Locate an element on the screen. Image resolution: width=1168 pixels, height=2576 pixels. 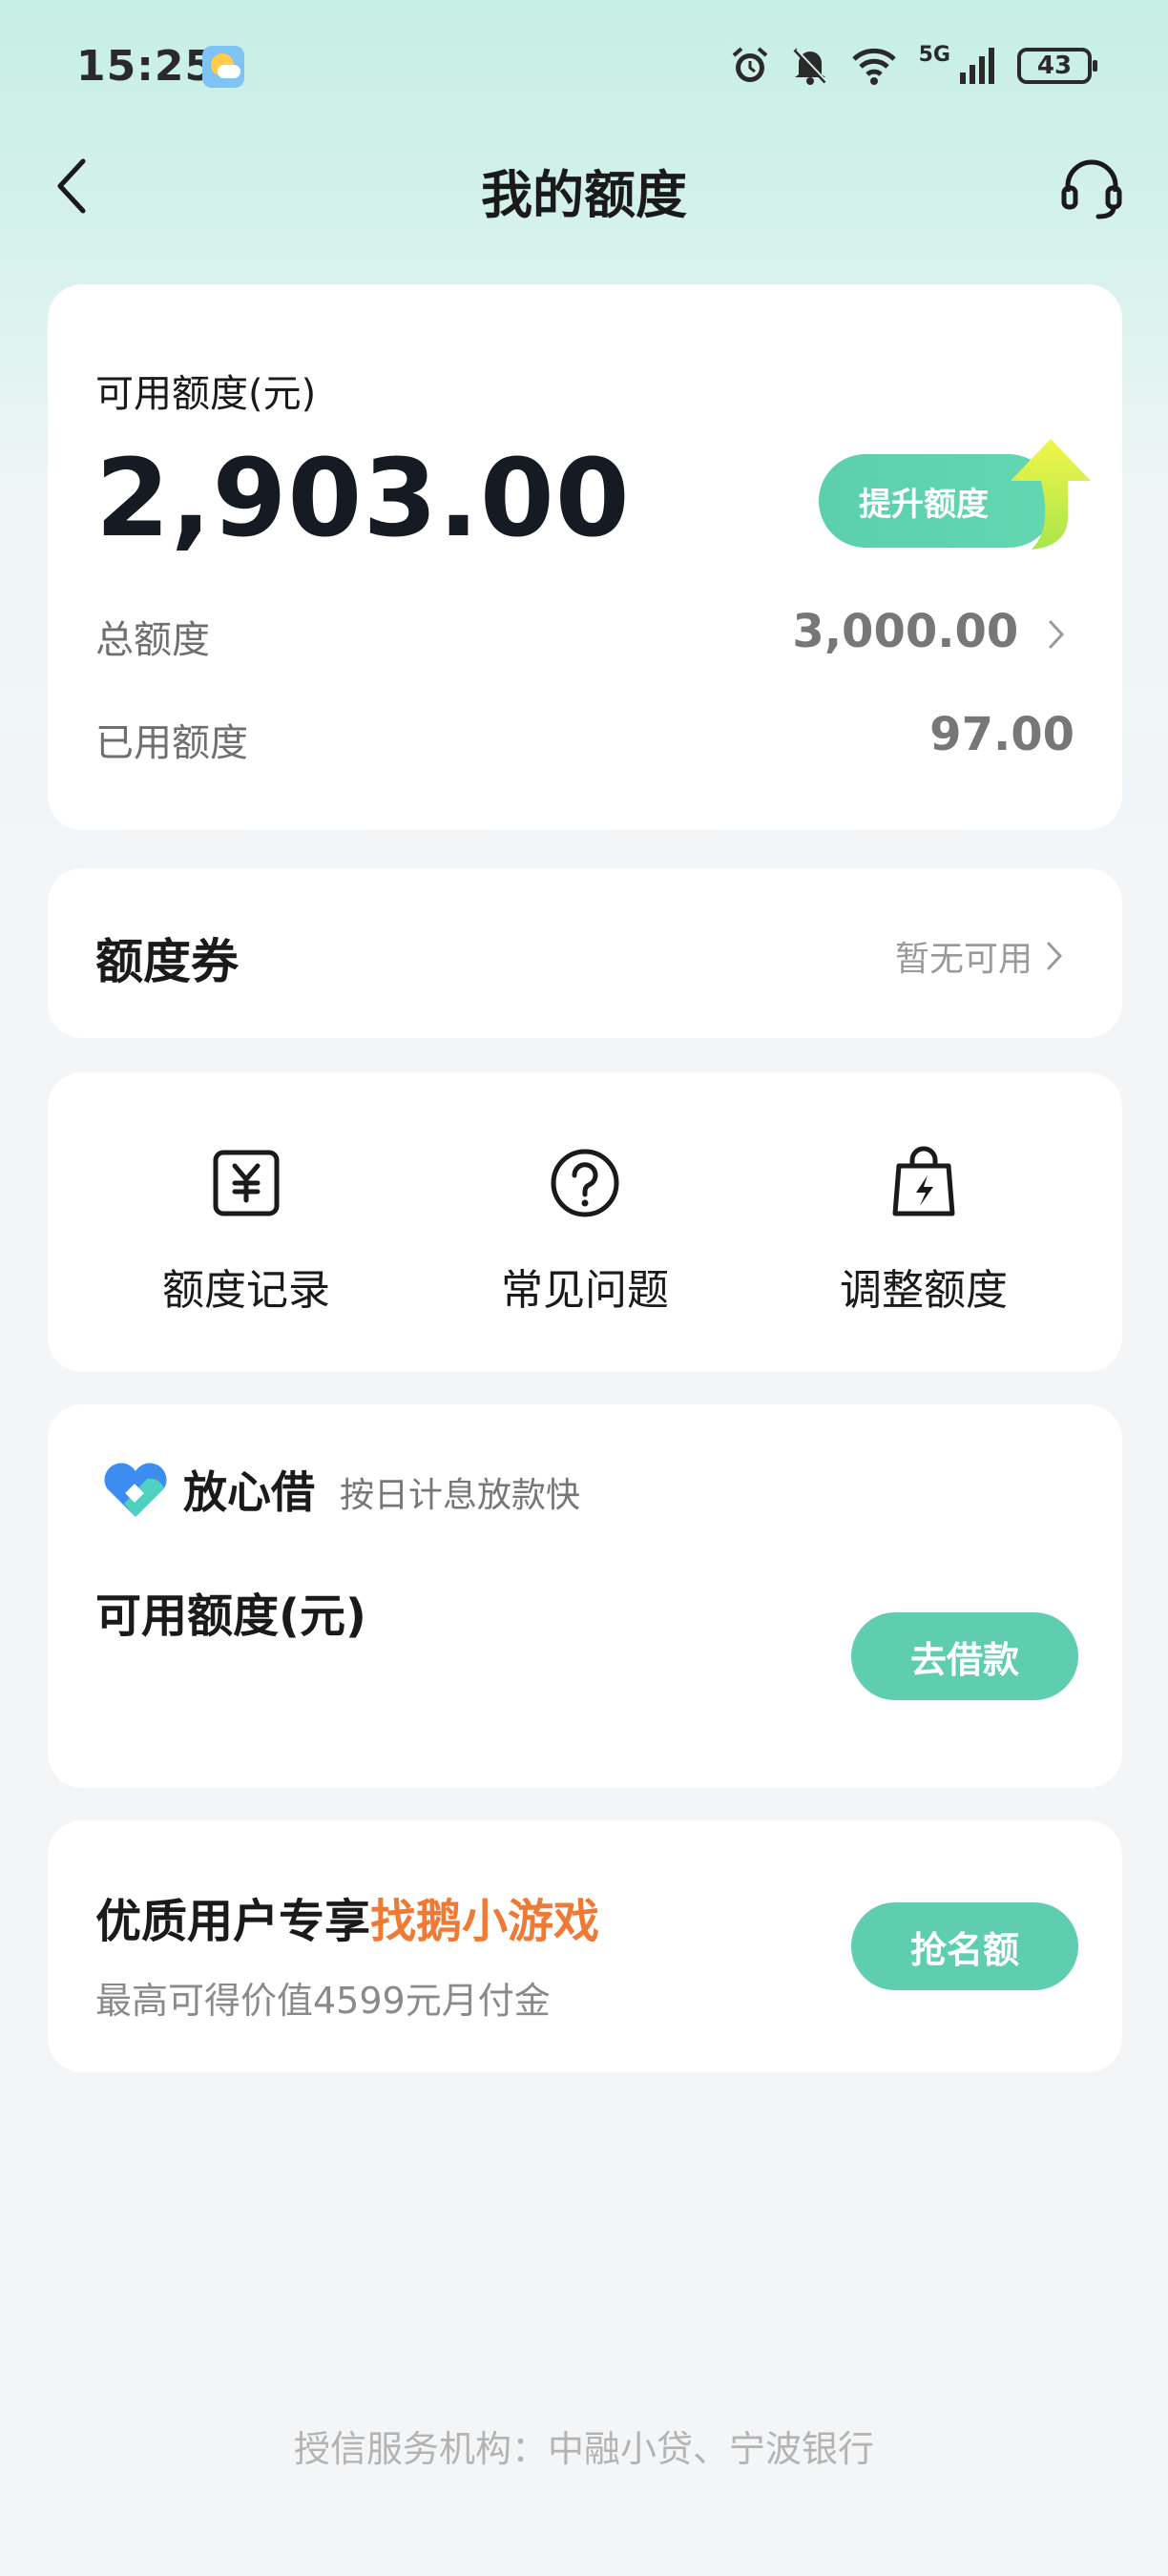
faq-button: 常见问题 is located at coordinates (585, 1231).